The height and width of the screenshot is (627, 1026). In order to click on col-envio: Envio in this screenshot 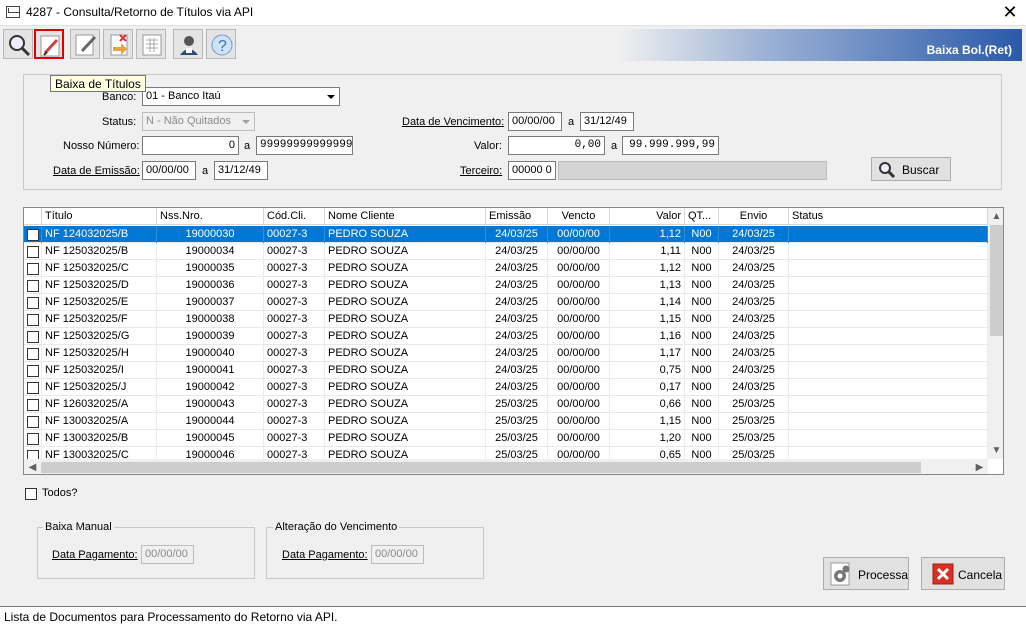, I will do `click(754, 216)`.